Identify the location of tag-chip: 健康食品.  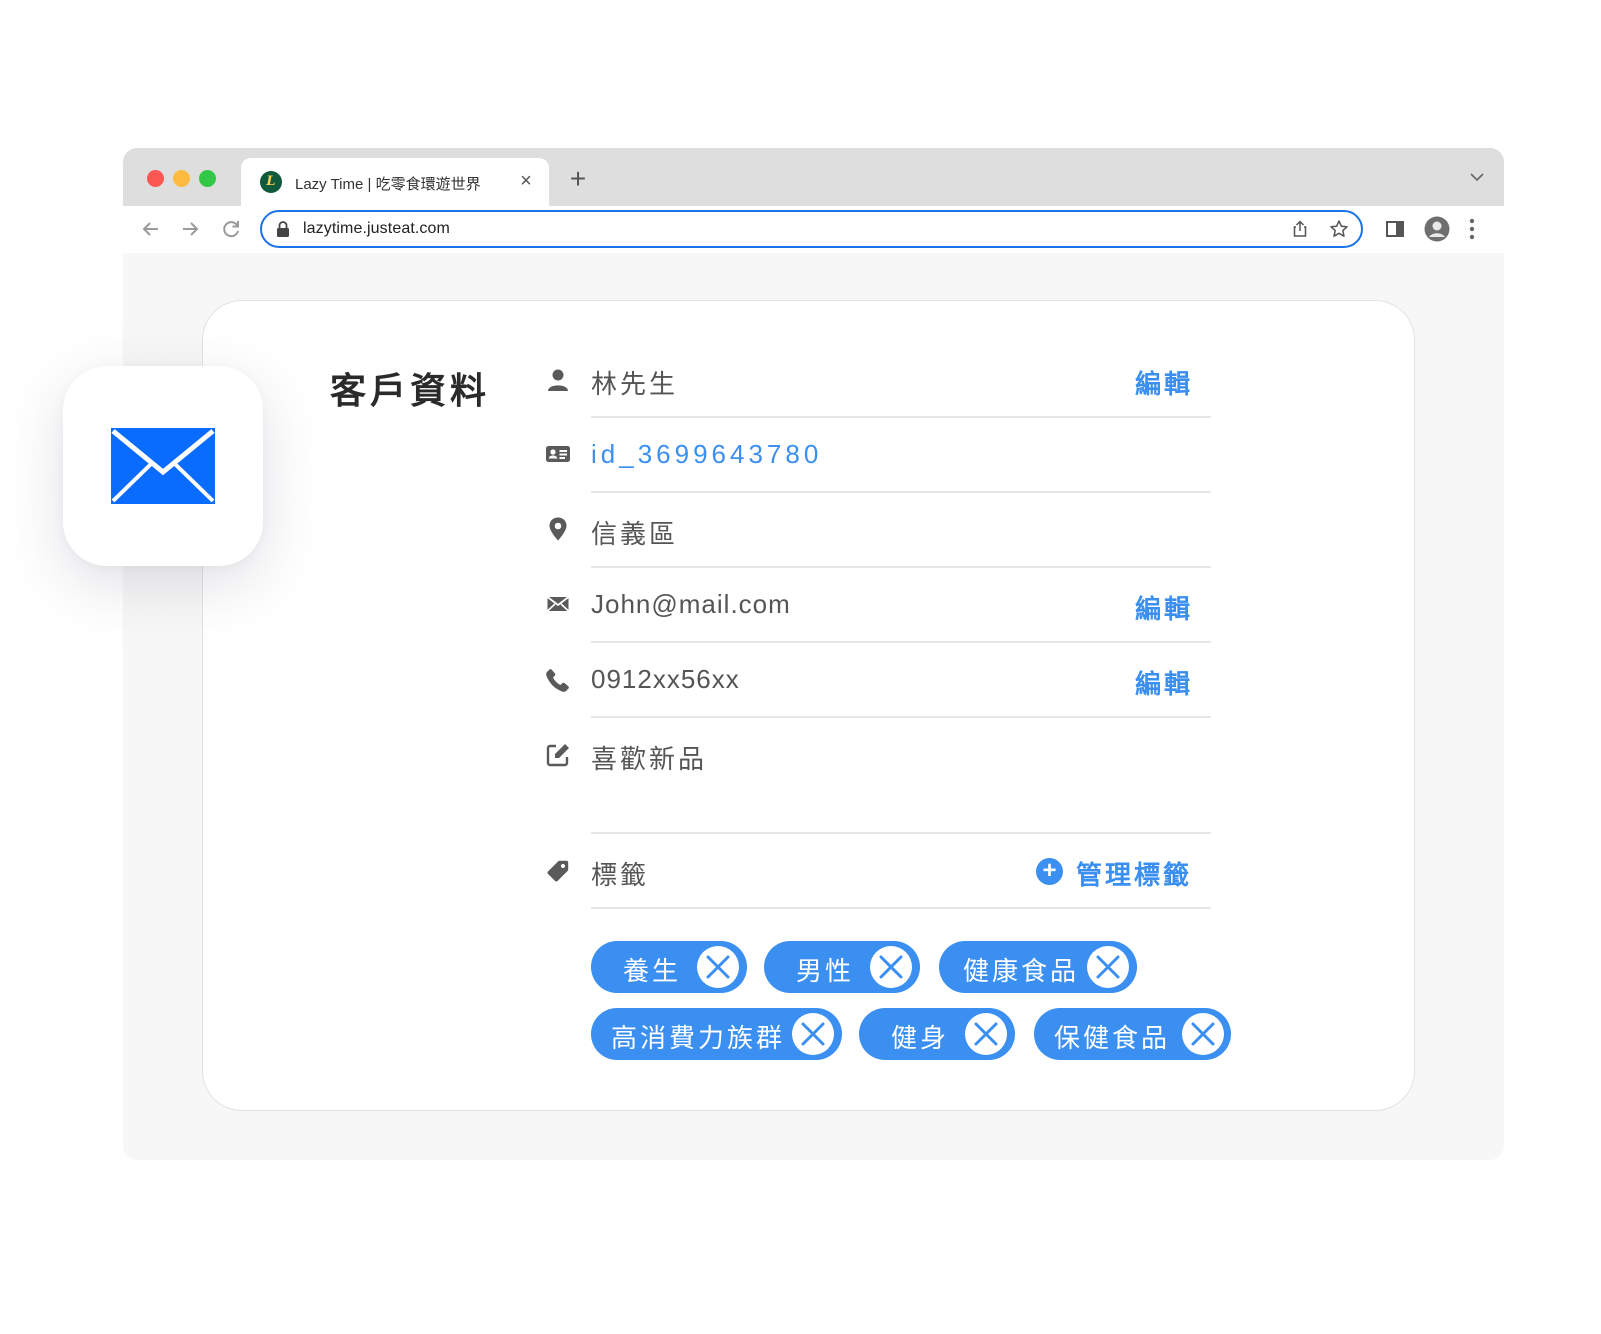
(1038, 967).